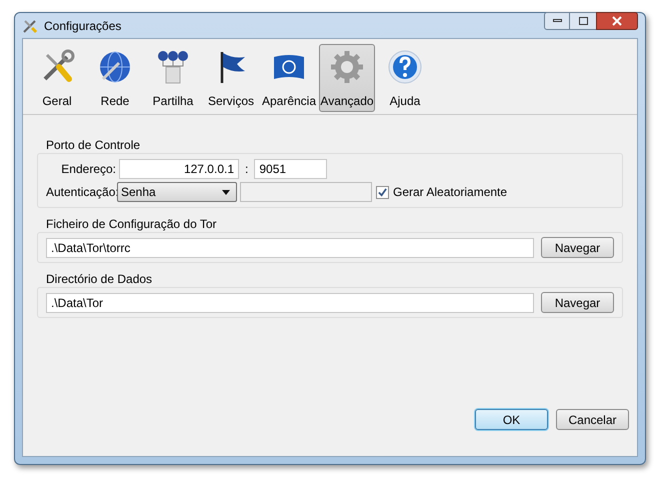 The image size is (664, 478). I want to click on toolbar-tab: Rede, so click(115, 78).